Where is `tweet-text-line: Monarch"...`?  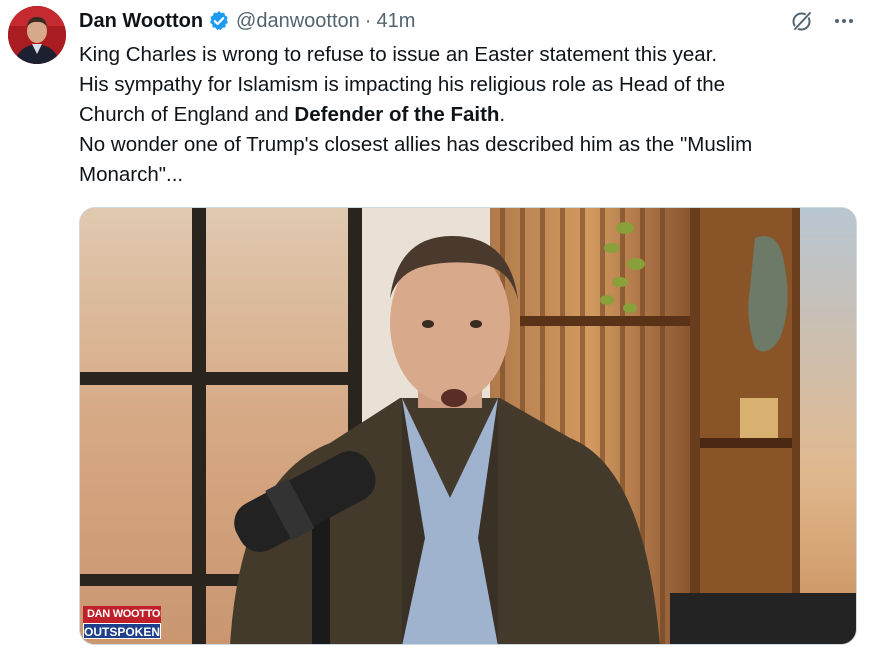
tweet-text-line: Monarch"... is located at coordinates (131, 174).